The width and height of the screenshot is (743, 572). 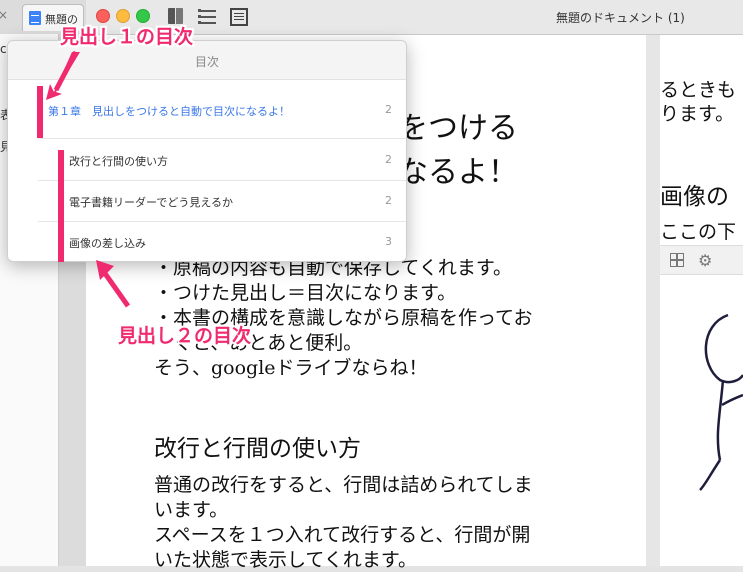 I want to click on paragraph-line: いた状態で表示してくれます。, so click(x=285, y=560).